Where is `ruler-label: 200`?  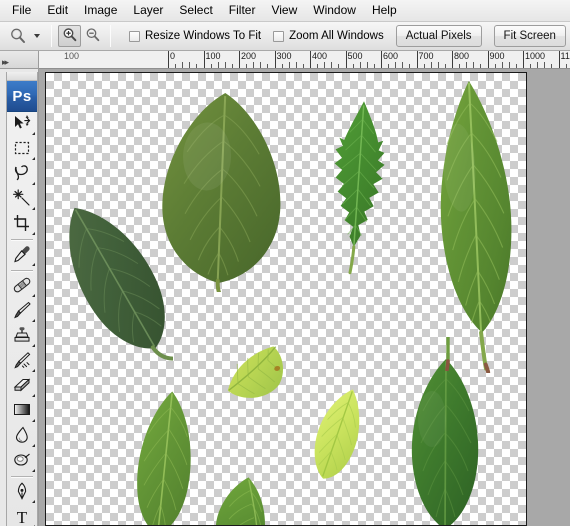 ruler-label: 200 is located at coordinates (249, 56).